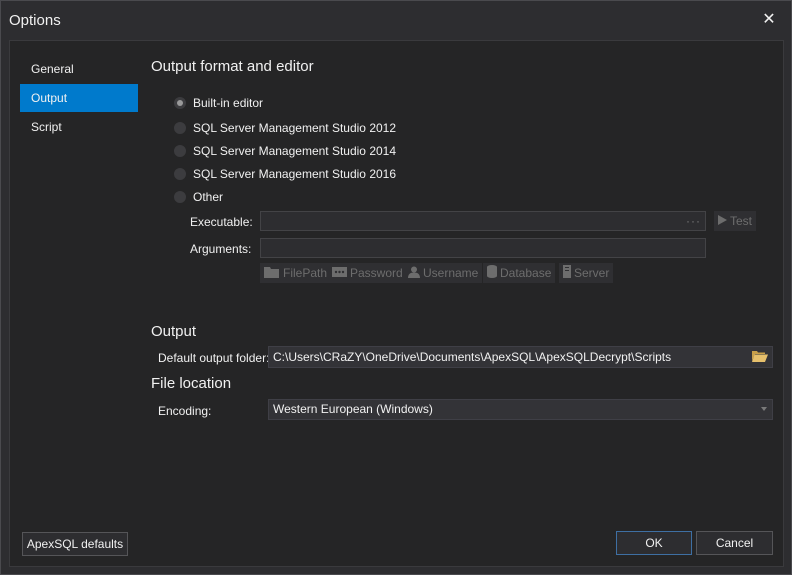 This screenshot has width=792, height=575. Describe the element at coordinates (272, 273) in the screenshot. I see `folder-icon` at that location.